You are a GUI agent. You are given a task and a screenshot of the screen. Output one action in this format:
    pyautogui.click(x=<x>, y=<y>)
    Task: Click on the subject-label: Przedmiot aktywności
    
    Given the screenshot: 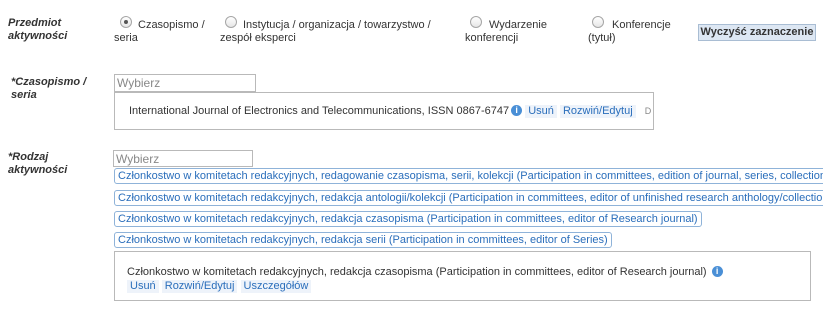 What is the action you would take?
    pyautogui.click(x=58, y=30)
    